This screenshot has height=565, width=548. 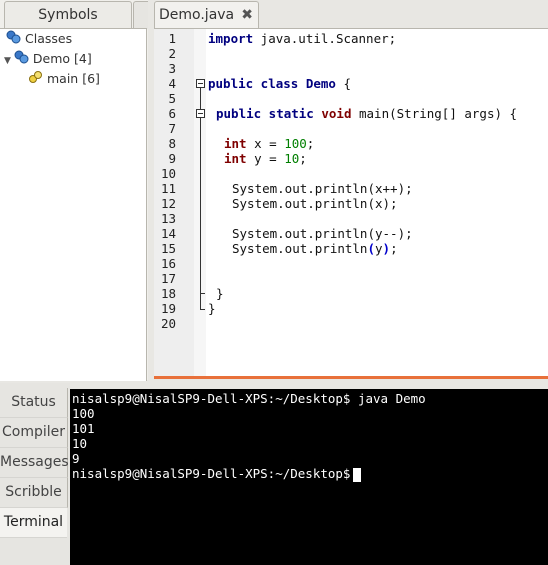 I want to click on line-number: 9, so click(x=172, y=158).